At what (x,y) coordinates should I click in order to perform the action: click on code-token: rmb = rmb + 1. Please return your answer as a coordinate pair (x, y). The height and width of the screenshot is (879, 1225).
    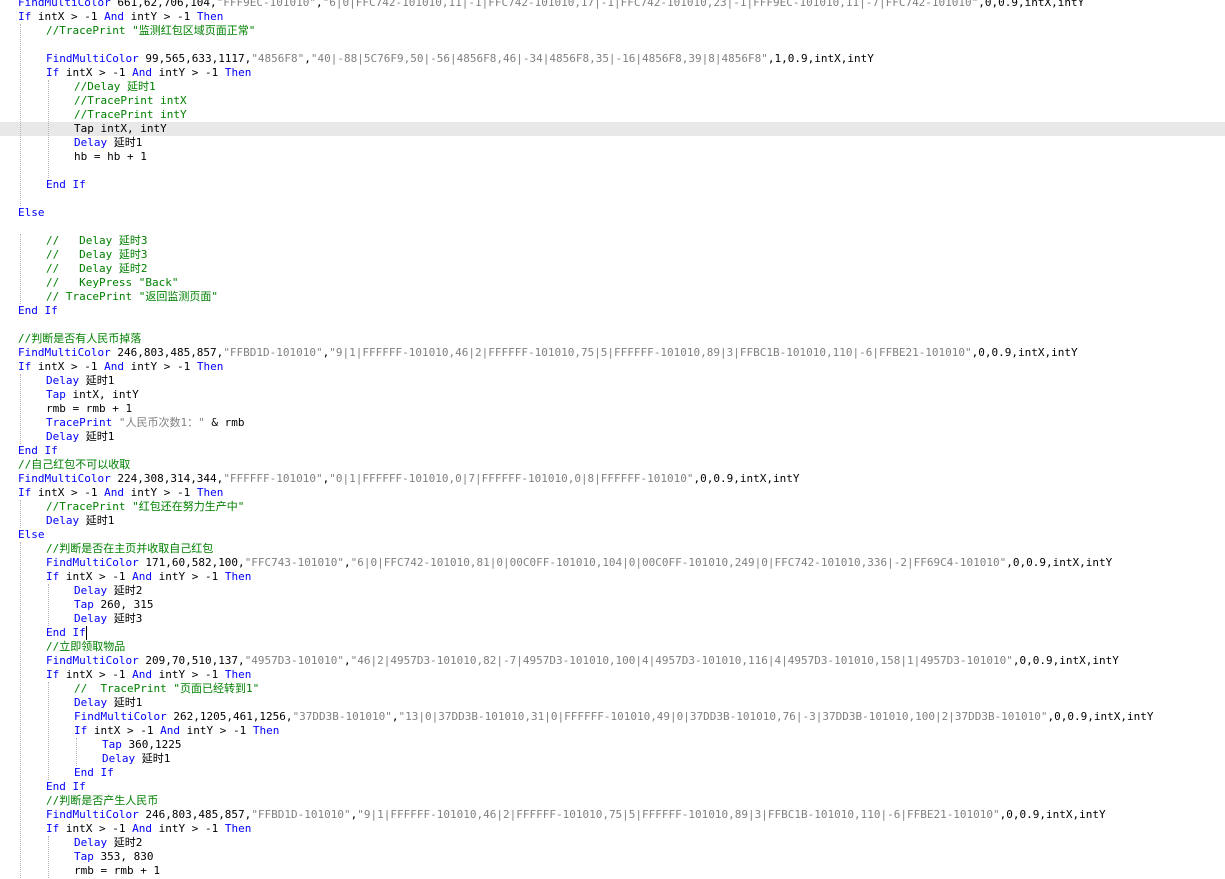
    Looking at the image, I should click on (117, 870).